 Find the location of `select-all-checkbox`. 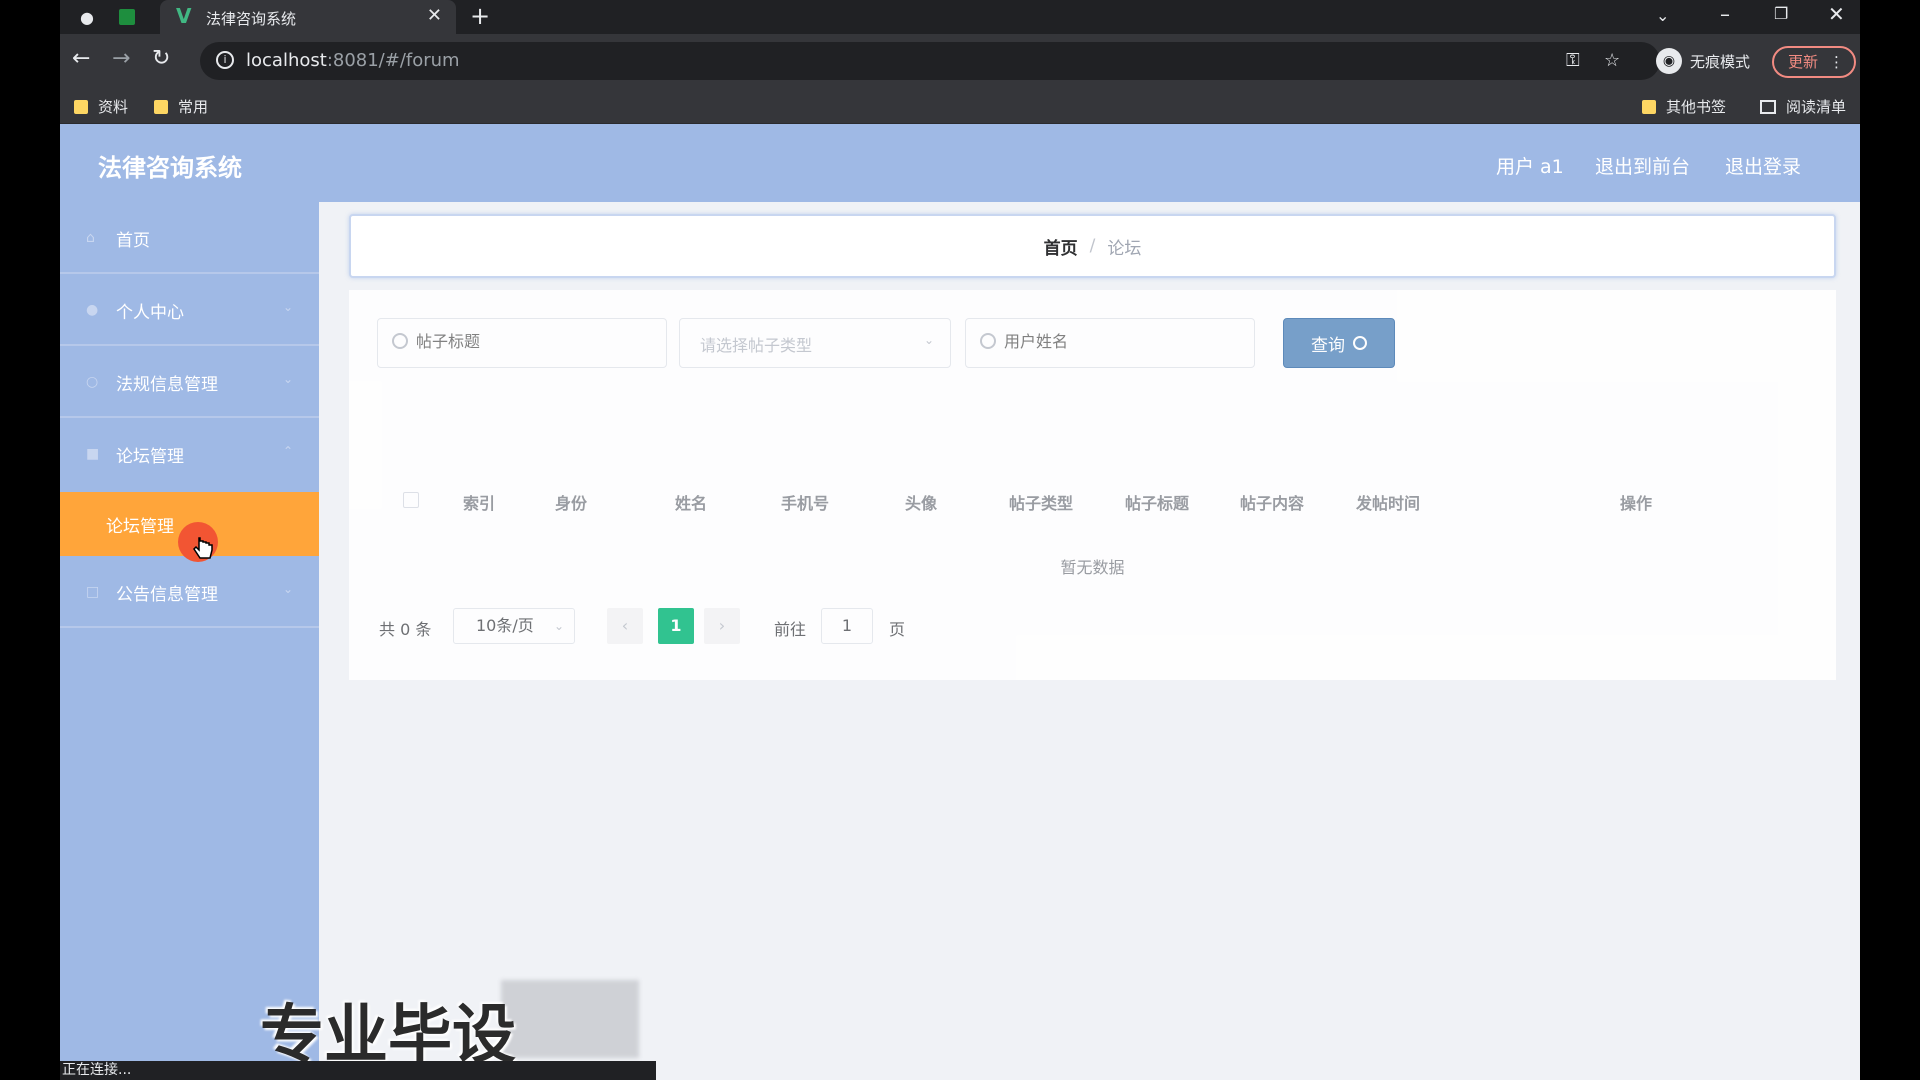

select-all-checkbox is located at coordinates (411, 500).